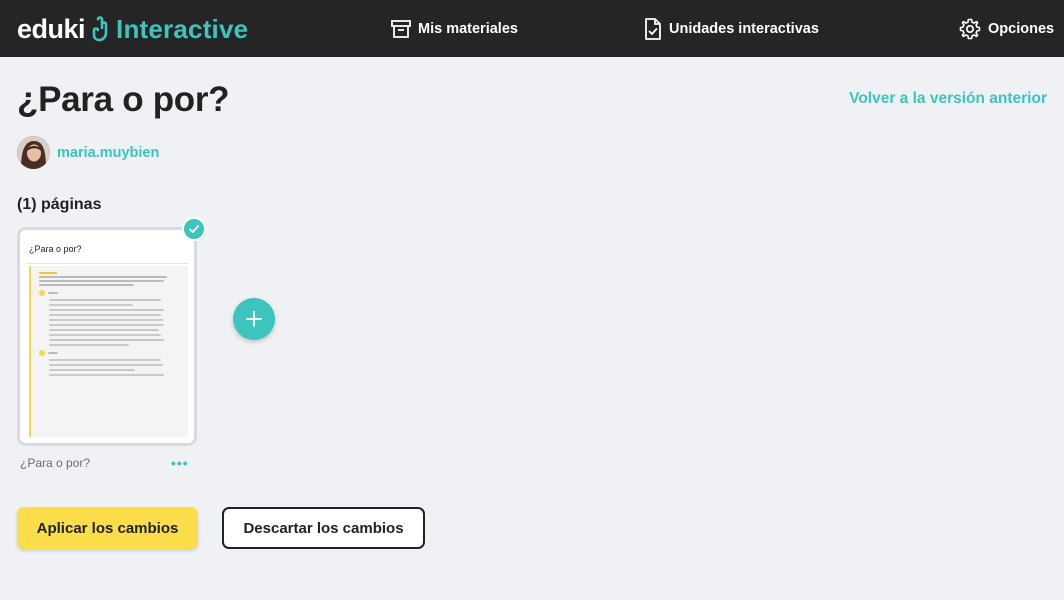 This screenshot has width=1064, height=600. What do you see at coordinates (123, 99) in the screenshot?
I see `page-title: ¿Para o por?` at bounding box center [123, 99].